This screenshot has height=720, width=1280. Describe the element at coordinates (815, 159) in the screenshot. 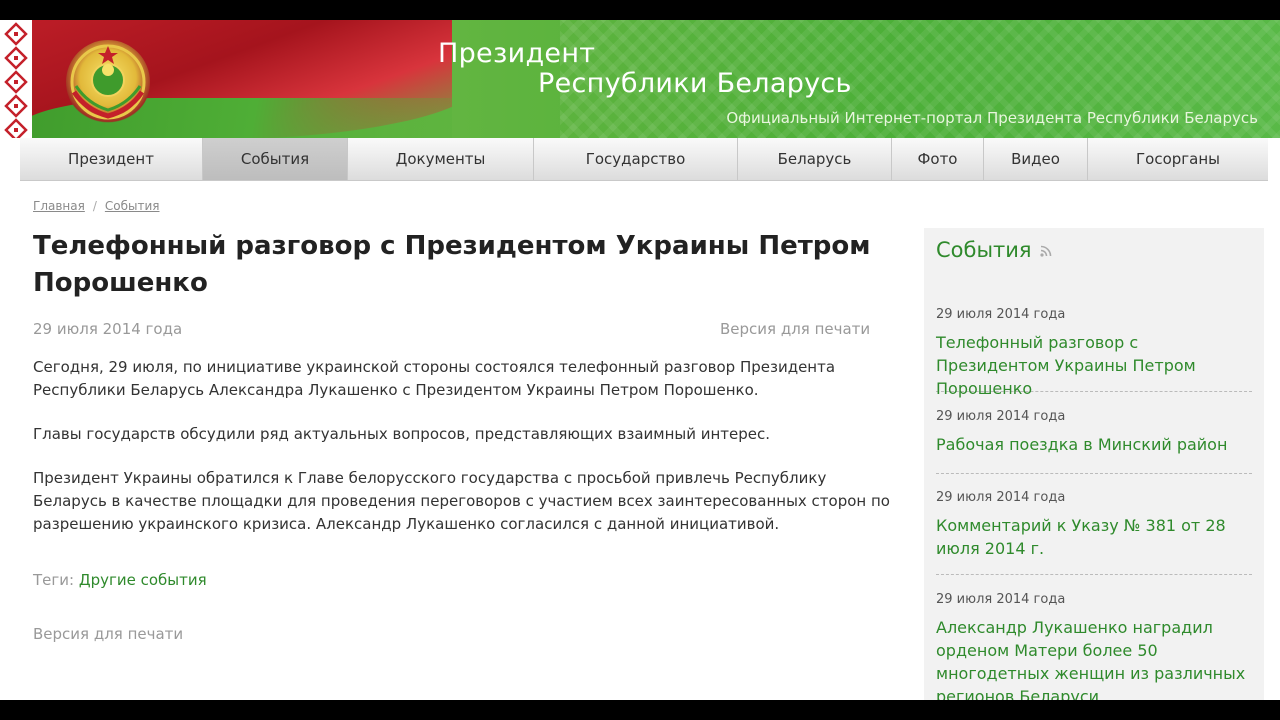

I see `nav-item-belarus: Беларусь` at that location.